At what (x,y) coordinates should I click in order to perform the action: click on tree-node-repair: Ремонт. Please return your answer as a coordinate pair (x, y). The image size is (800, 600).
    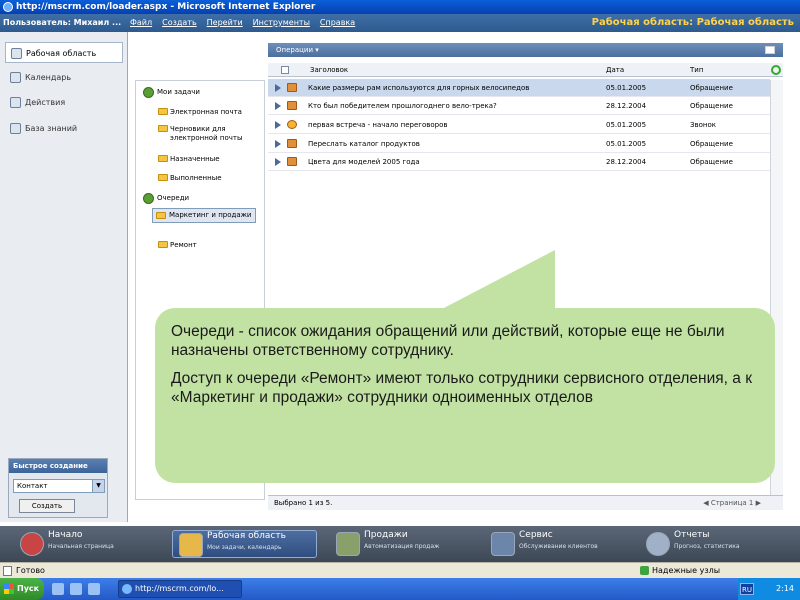
    Looking at the image, I should click on (177, 245).